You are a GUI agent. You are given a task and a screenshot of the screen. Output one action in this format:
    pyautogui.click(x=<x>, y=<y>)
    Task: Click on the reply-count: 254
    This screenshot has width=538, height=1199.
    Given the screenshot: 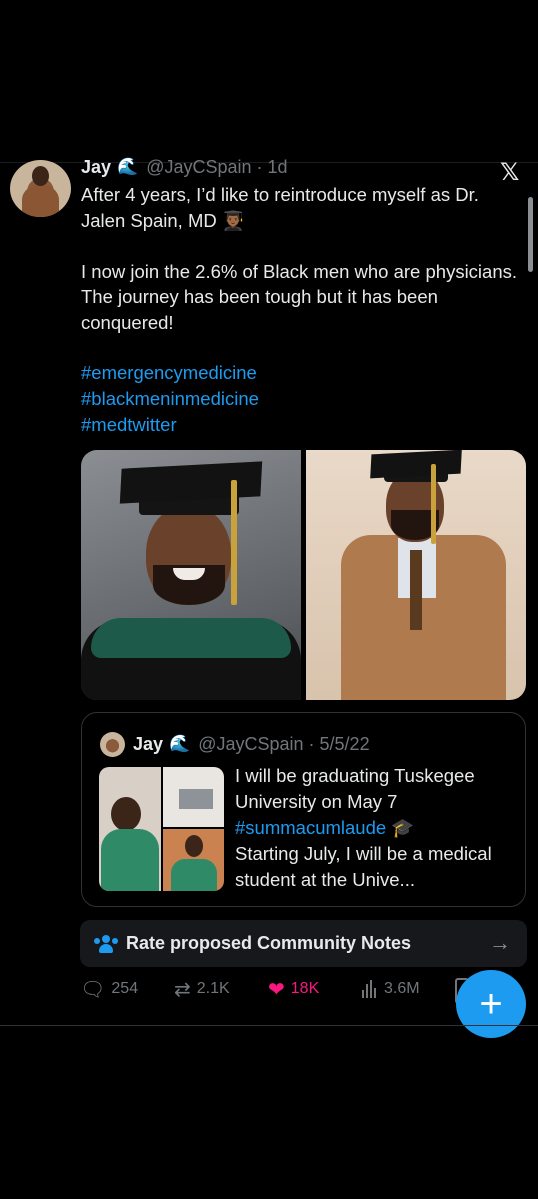 What is the action you would take?
    pyautogui.click(x=125, y=988)
    